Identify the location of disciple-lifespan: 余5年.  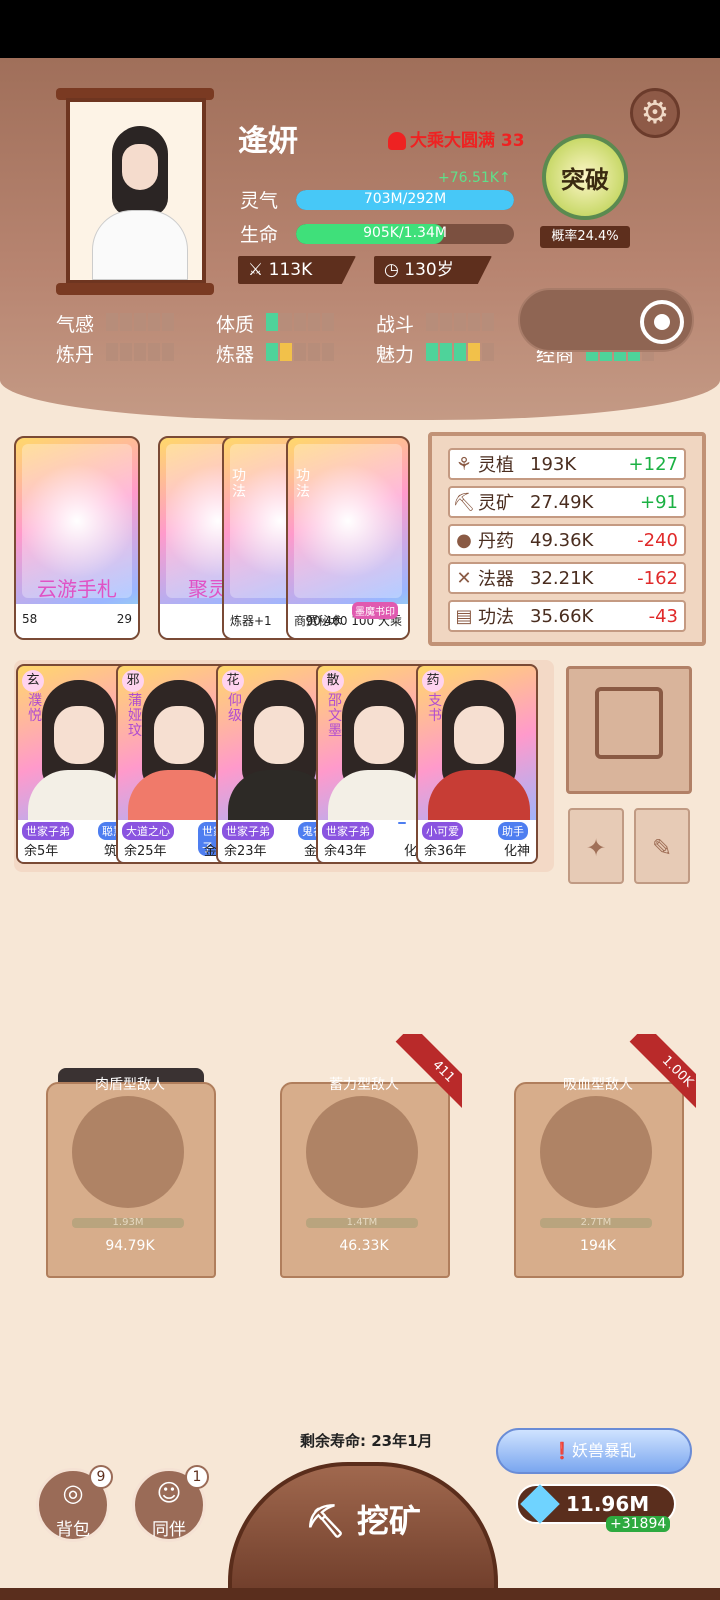
(41, 851).